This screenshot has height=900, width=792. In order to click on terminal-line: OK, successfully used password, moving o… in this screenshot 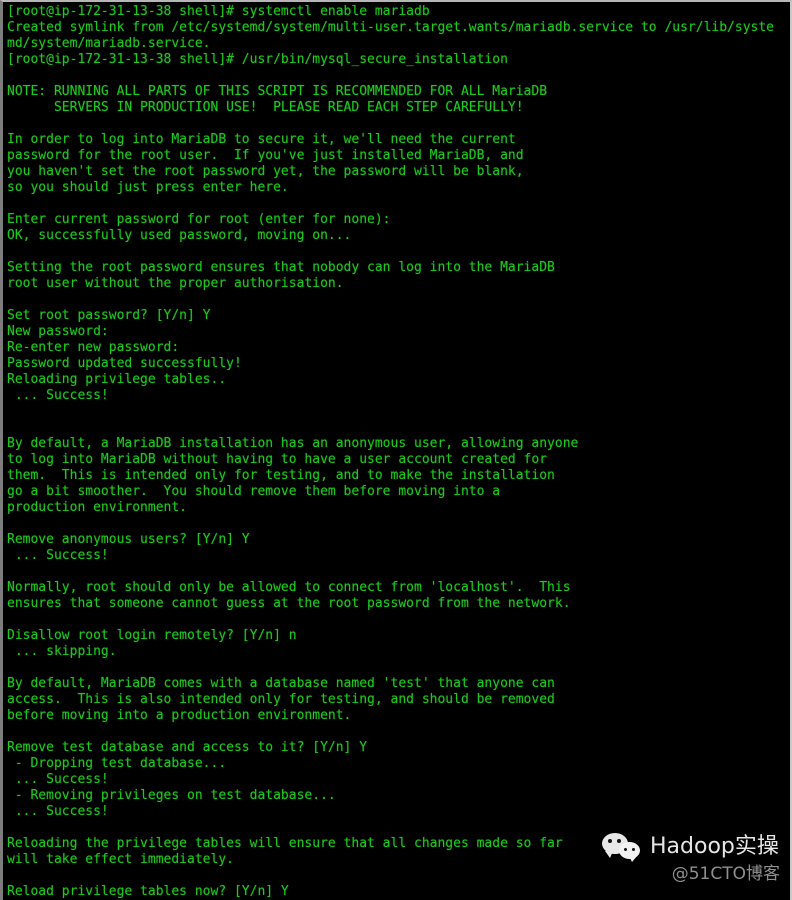, I will do `click(179, 235)`.